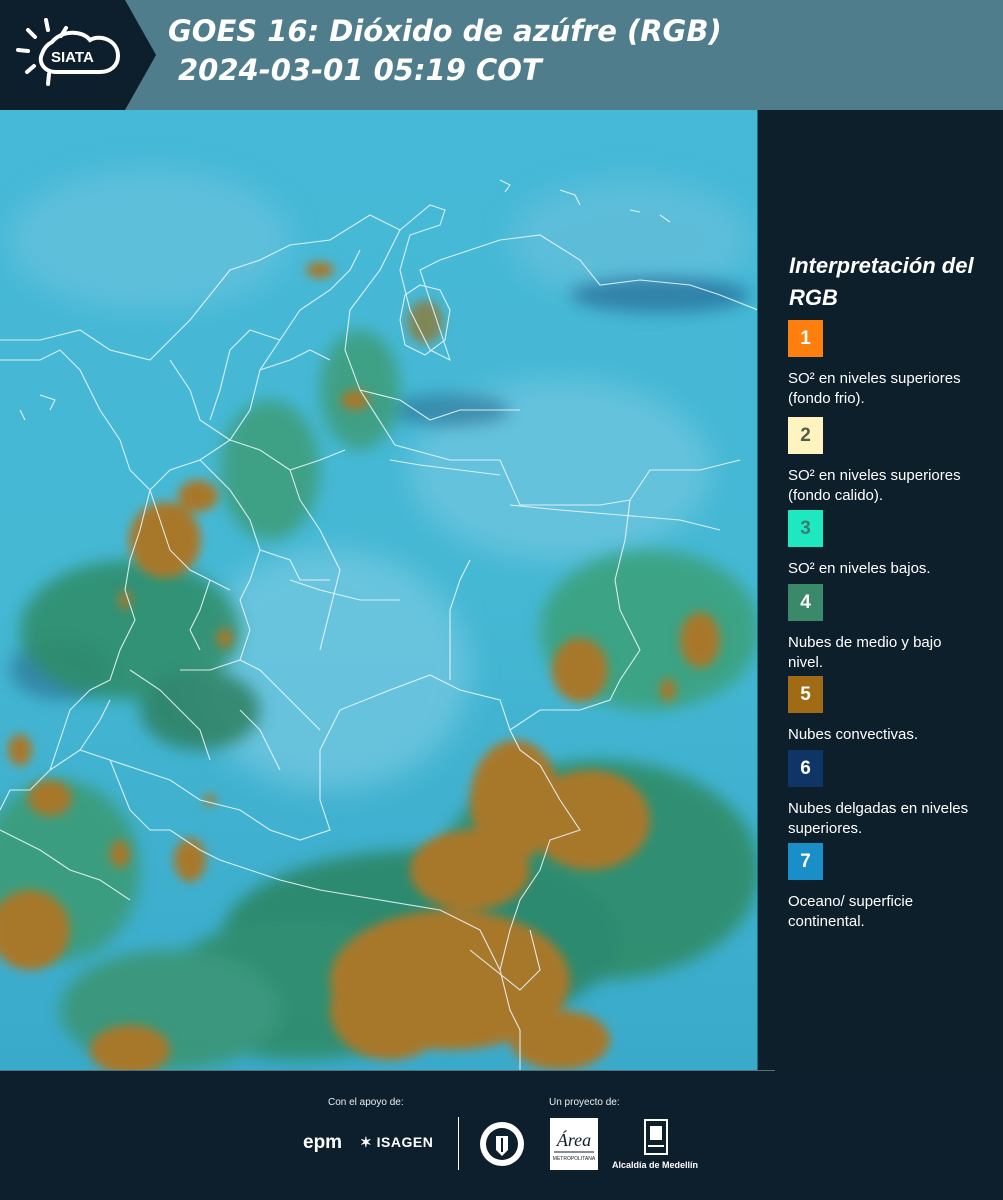 This screenshot has height=1200, width=1003. I want to click on legend-swatch-3: 3, so click(805, 528).